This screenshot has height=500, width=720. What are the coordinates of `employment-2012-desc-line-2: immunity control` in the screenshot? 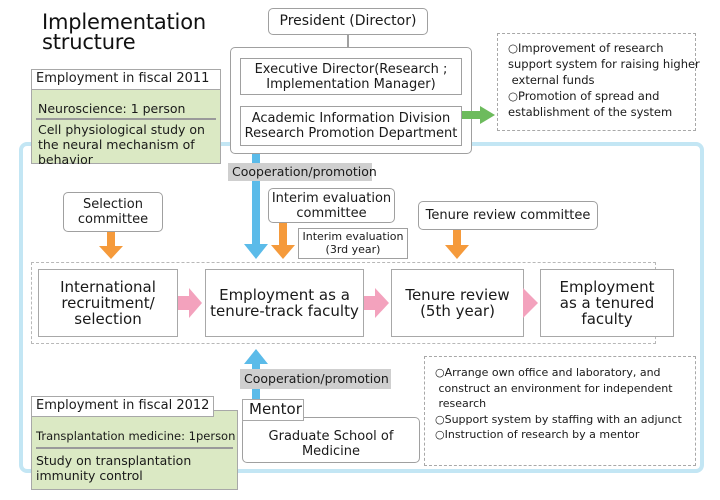 It's located at (89, 475).